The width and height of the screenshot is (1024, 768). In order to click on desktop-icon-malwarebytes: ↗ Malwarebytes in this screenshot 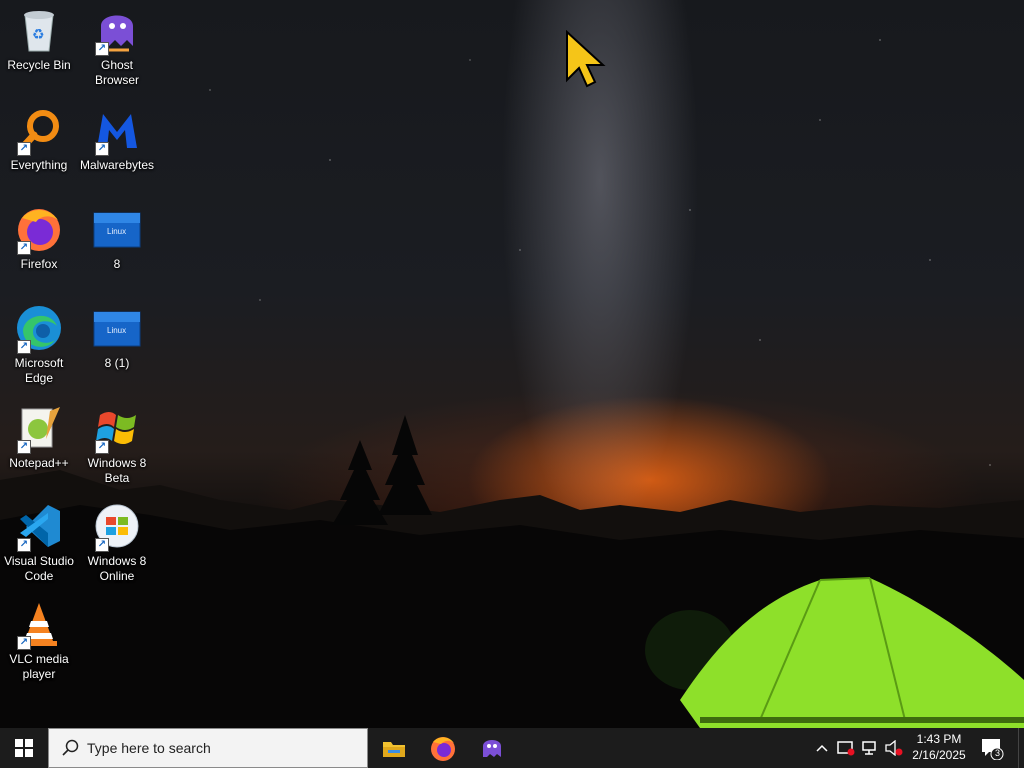, I will do `click(117, 139)`.